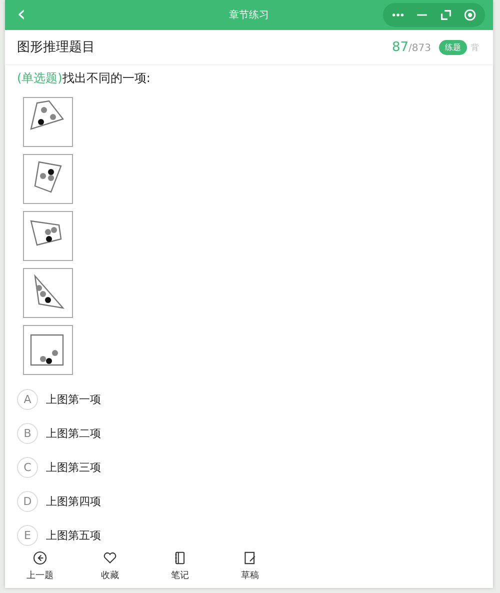  What do you see at coordinates (110, 568) in the screenshot?
I see `toolbar-button: 收藏` at bounding box center [110, 568].